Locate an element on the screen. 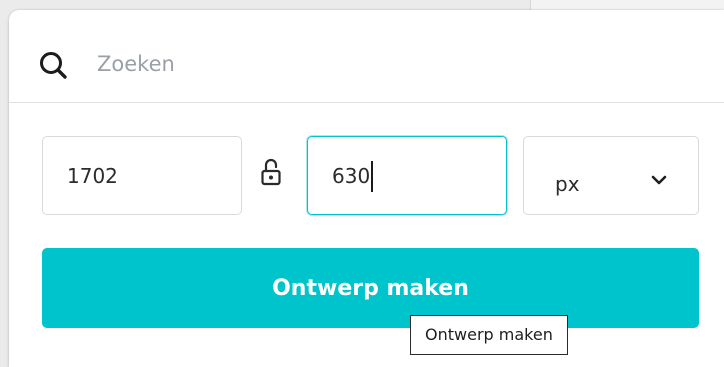  width-field is located at coordinates (142, 175).